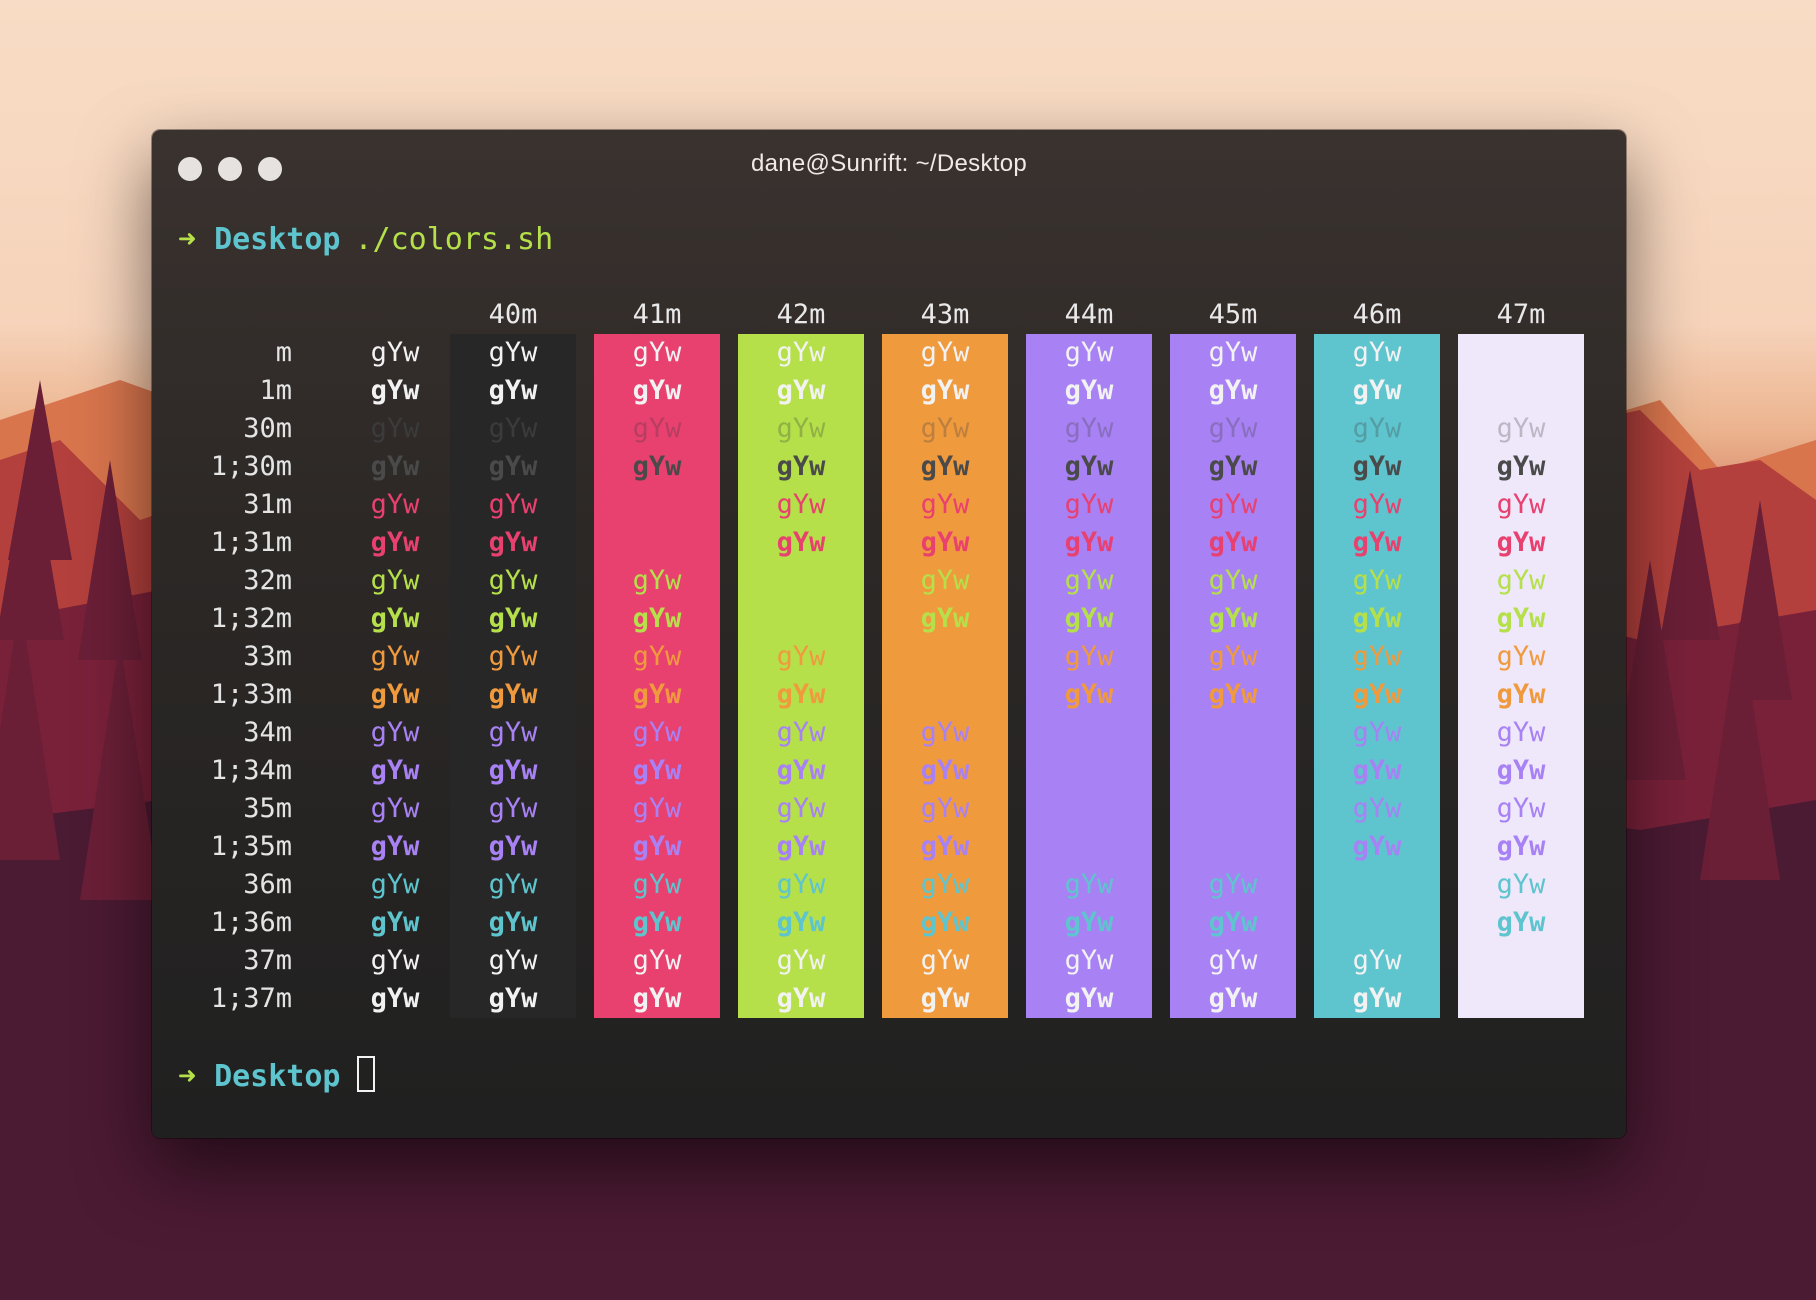 The width and height of the screenshot is (1816, 1300). I want to click on row-label: m, so click(283, 352).